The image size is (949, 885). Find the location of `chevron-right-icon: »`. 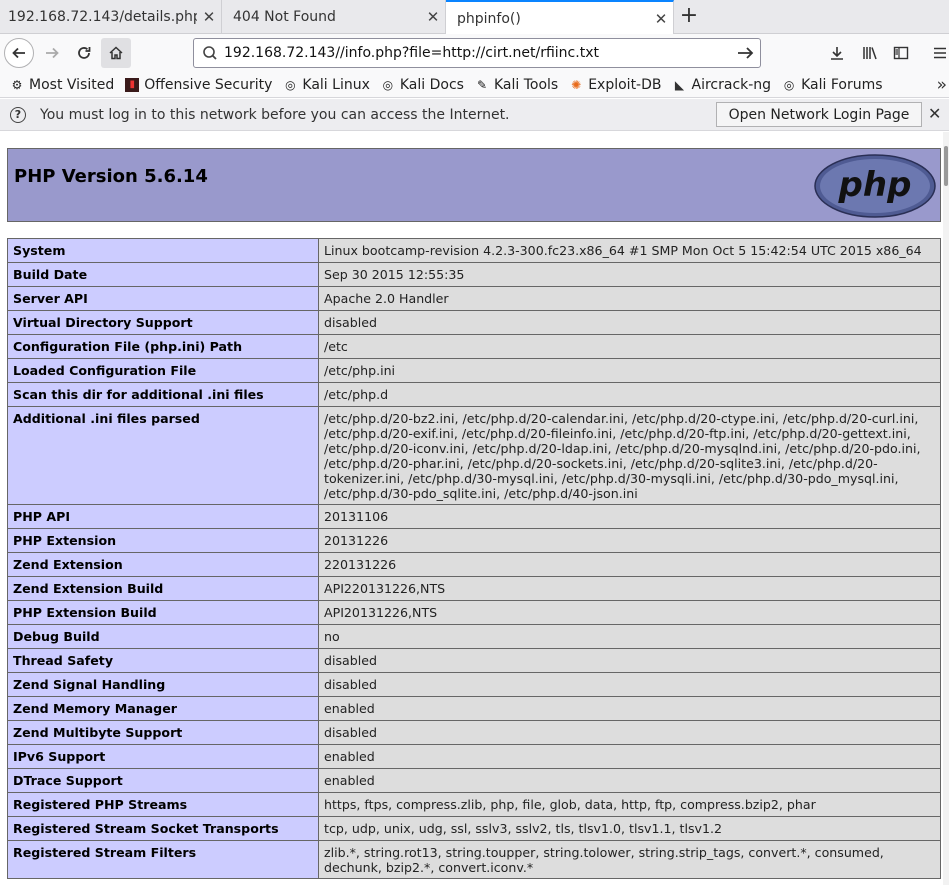

chevron-right-icon: » is located at coordinates (942, 85).